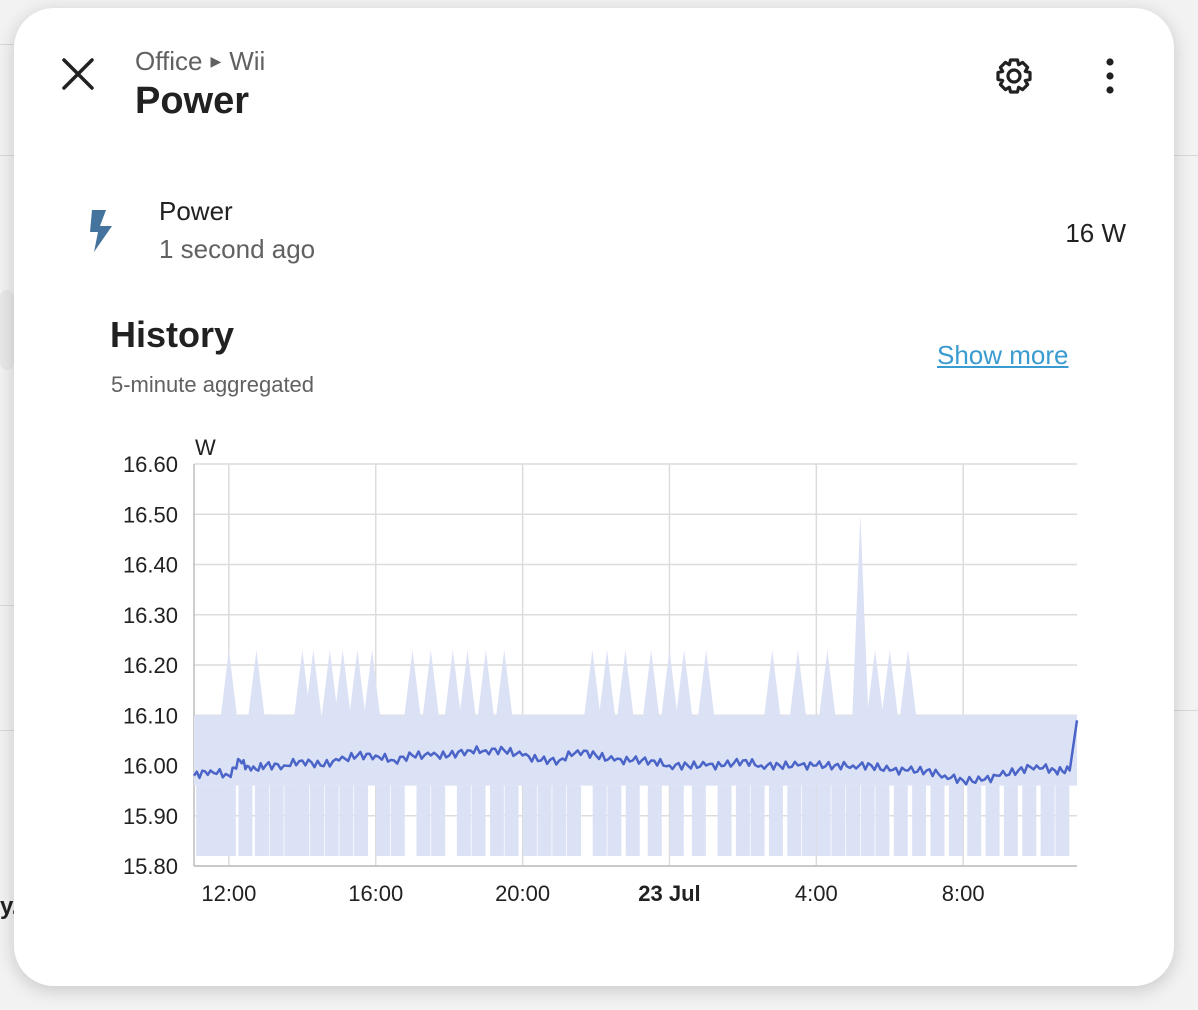  I want to click on x-tick-label: 8:00, so click(963, 893).